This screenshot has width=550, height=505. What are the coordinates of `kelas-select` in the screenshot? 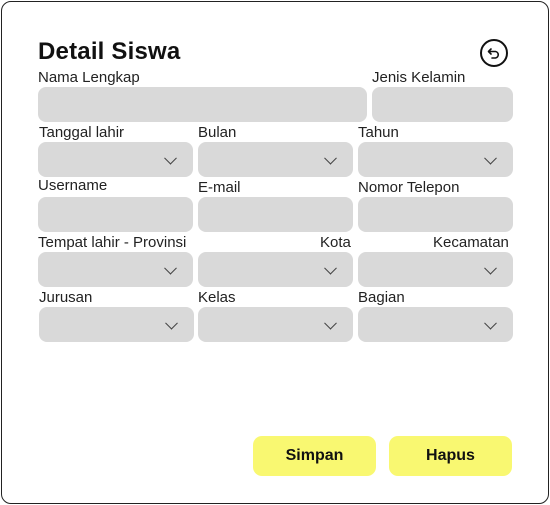 It's located at (275, 324).